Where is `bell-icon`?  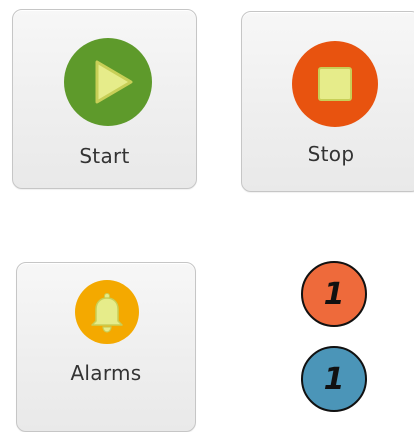 bell-icon is located at coordinates (107, 312).